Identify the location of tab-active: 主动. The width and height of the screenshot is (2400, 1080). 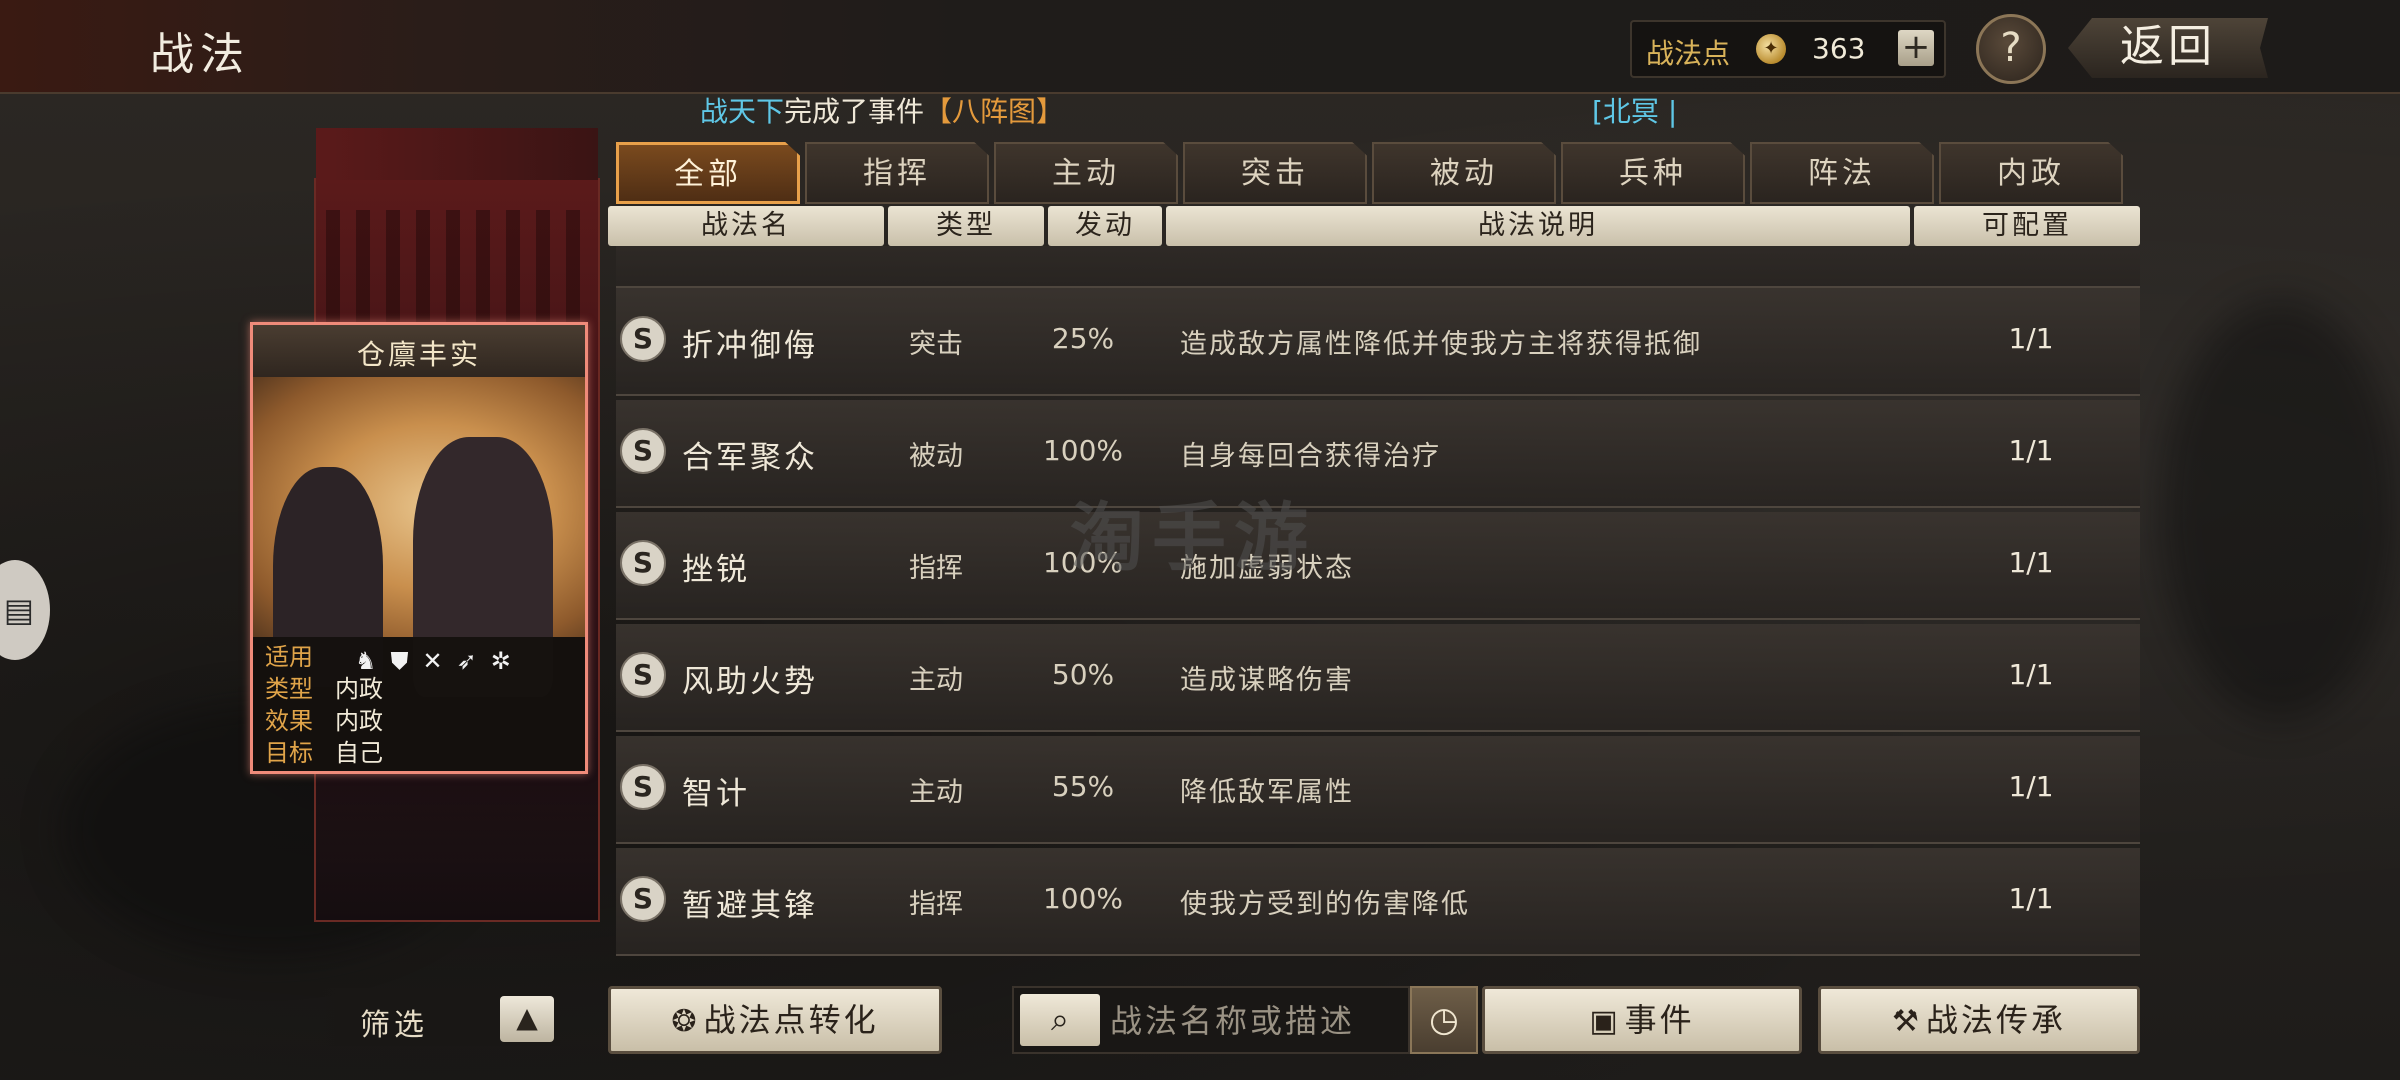
(1086, 173).